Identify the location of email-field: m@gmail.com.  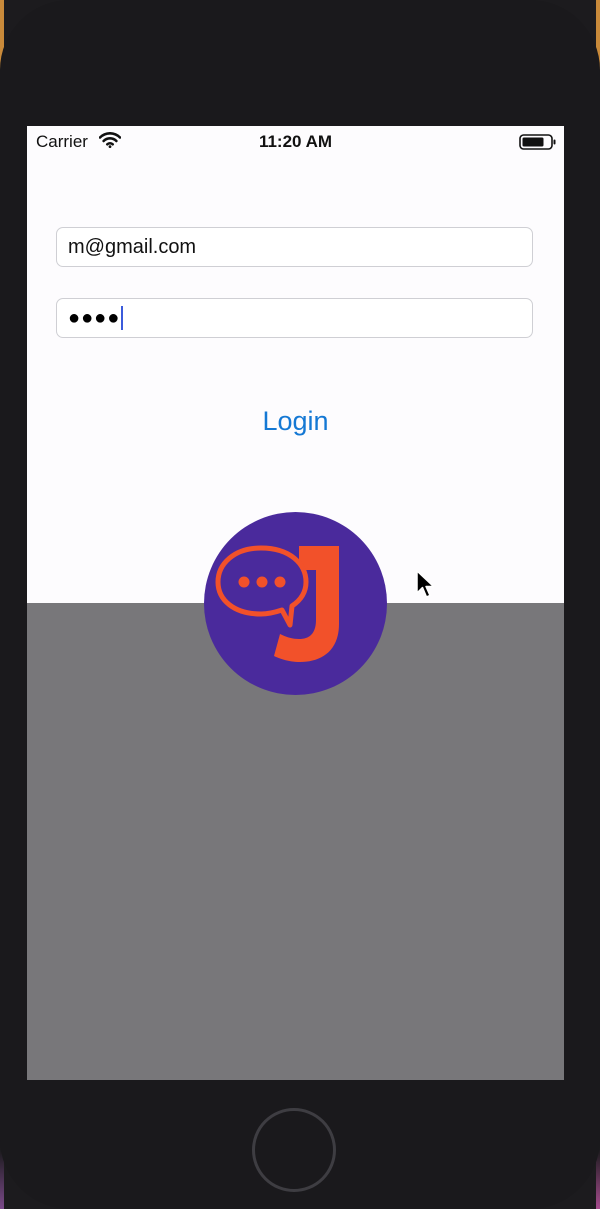
(294, 247).